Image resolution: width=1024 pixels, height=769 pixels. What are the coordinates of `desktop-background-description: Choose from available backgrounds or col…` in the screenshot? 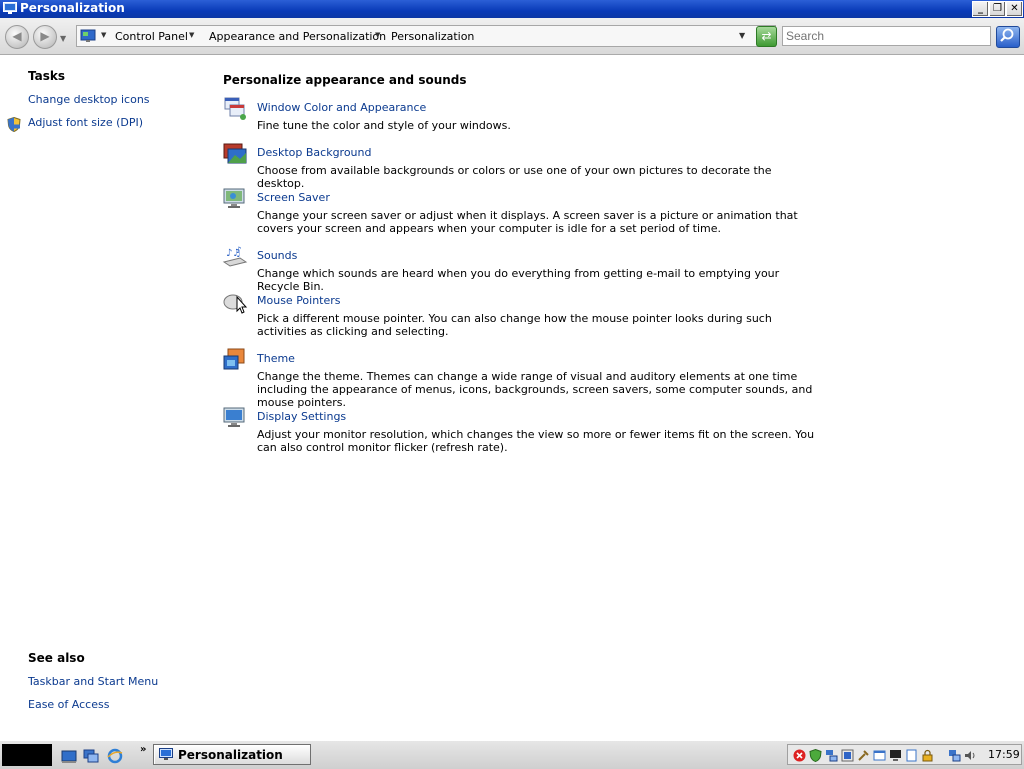 It's located at (514, 177).